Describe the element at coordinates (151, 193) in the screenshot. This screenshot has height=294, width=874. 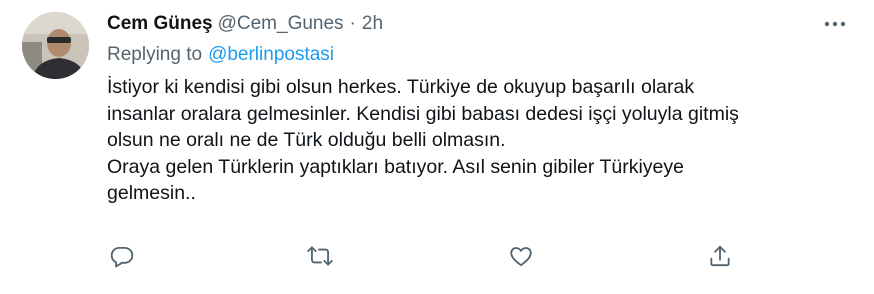
I see `tweet-text-line: gelmesin..` at that location.